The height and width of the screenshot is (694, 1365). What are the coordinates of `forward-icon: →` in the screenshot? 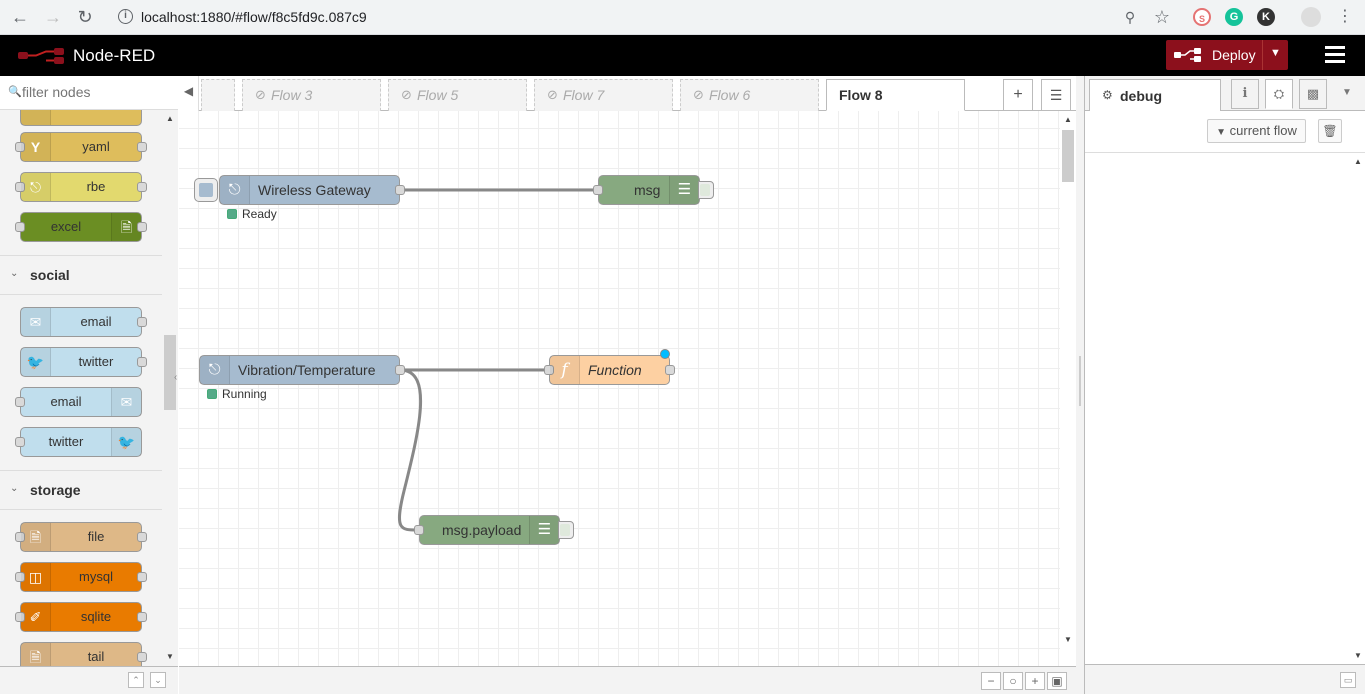 It's located at (53, 17).